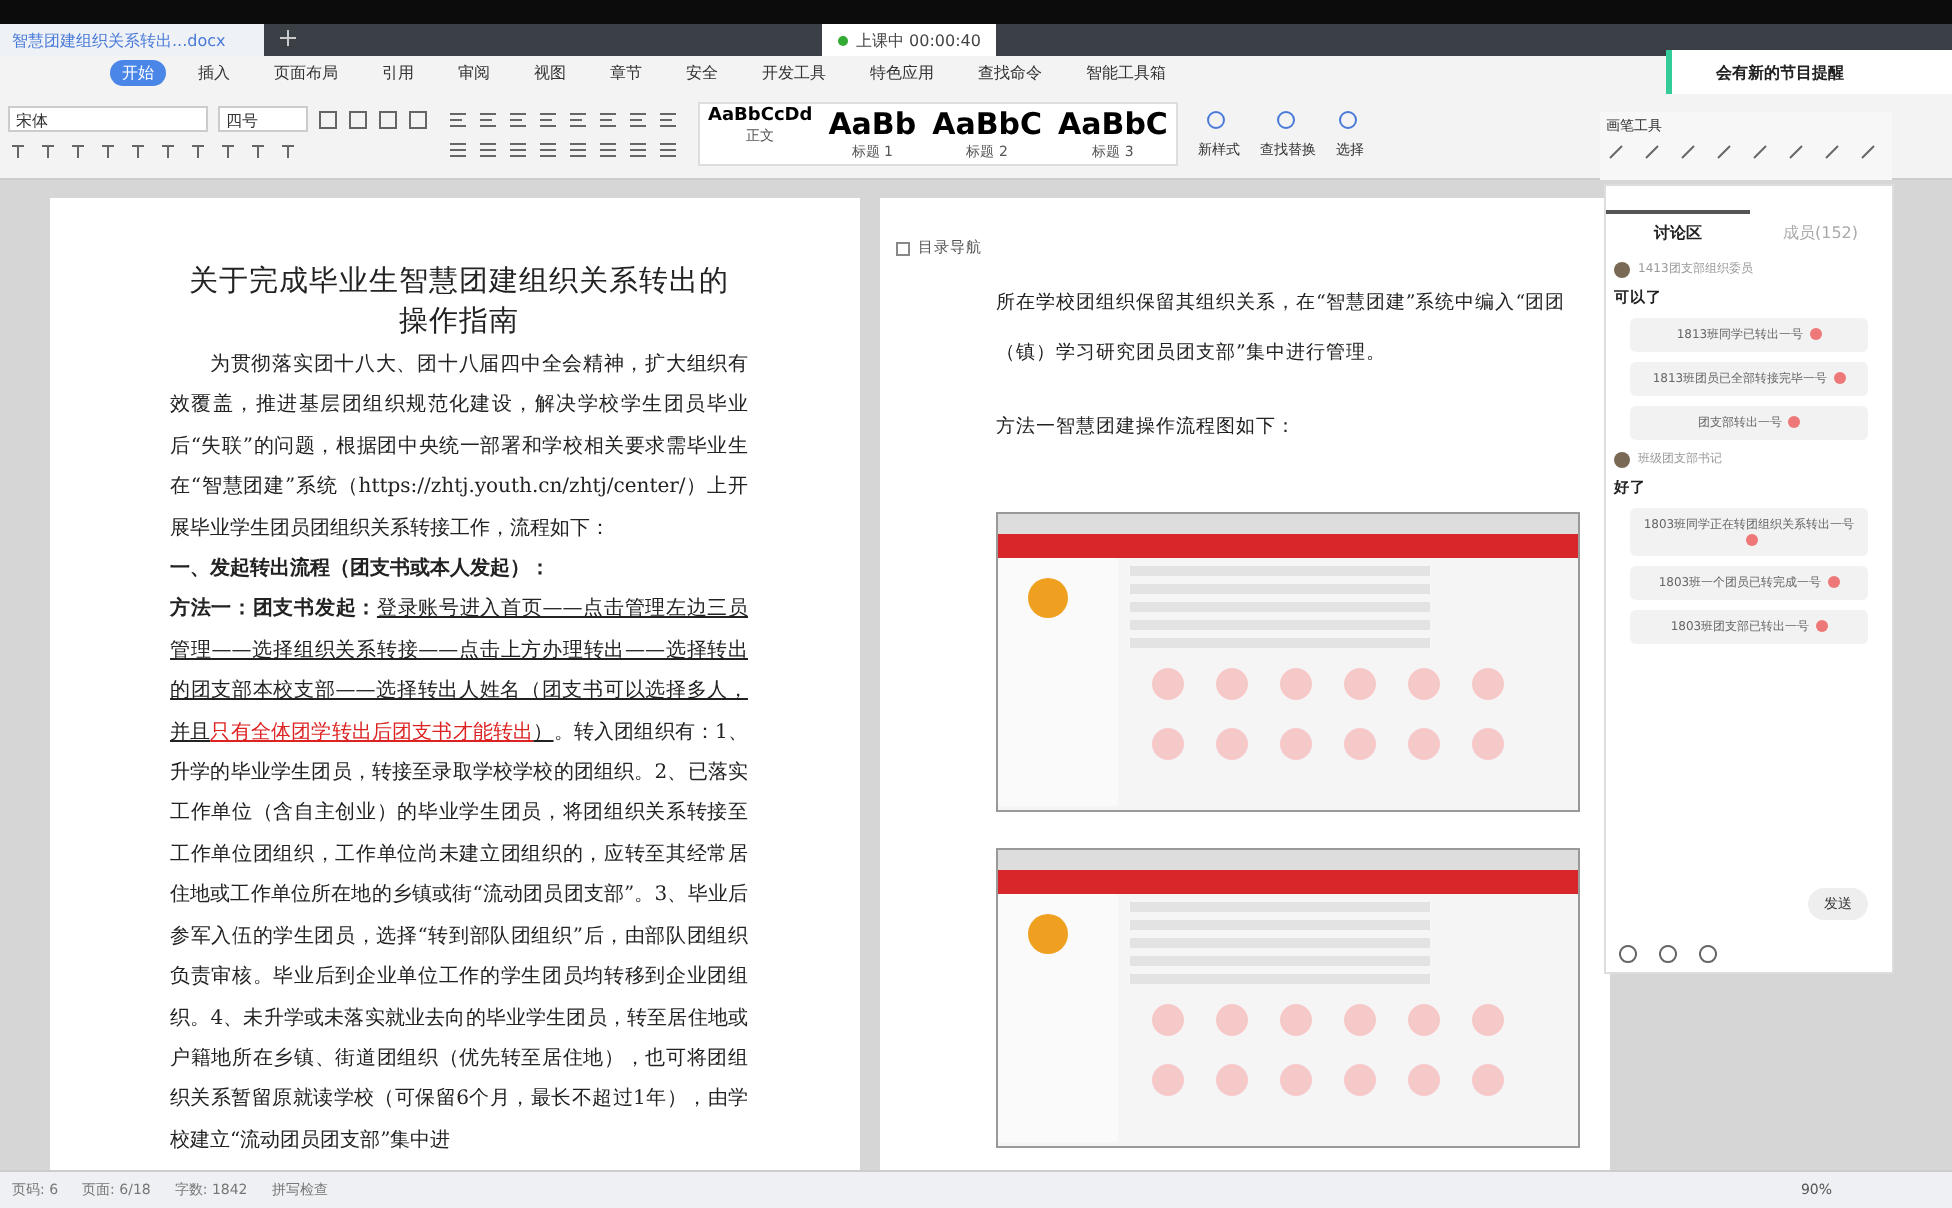  What do you see at coordinates (702, 73) in the screenshot?
I see `menu-tab: 安全` at bounding box center [702, 73].